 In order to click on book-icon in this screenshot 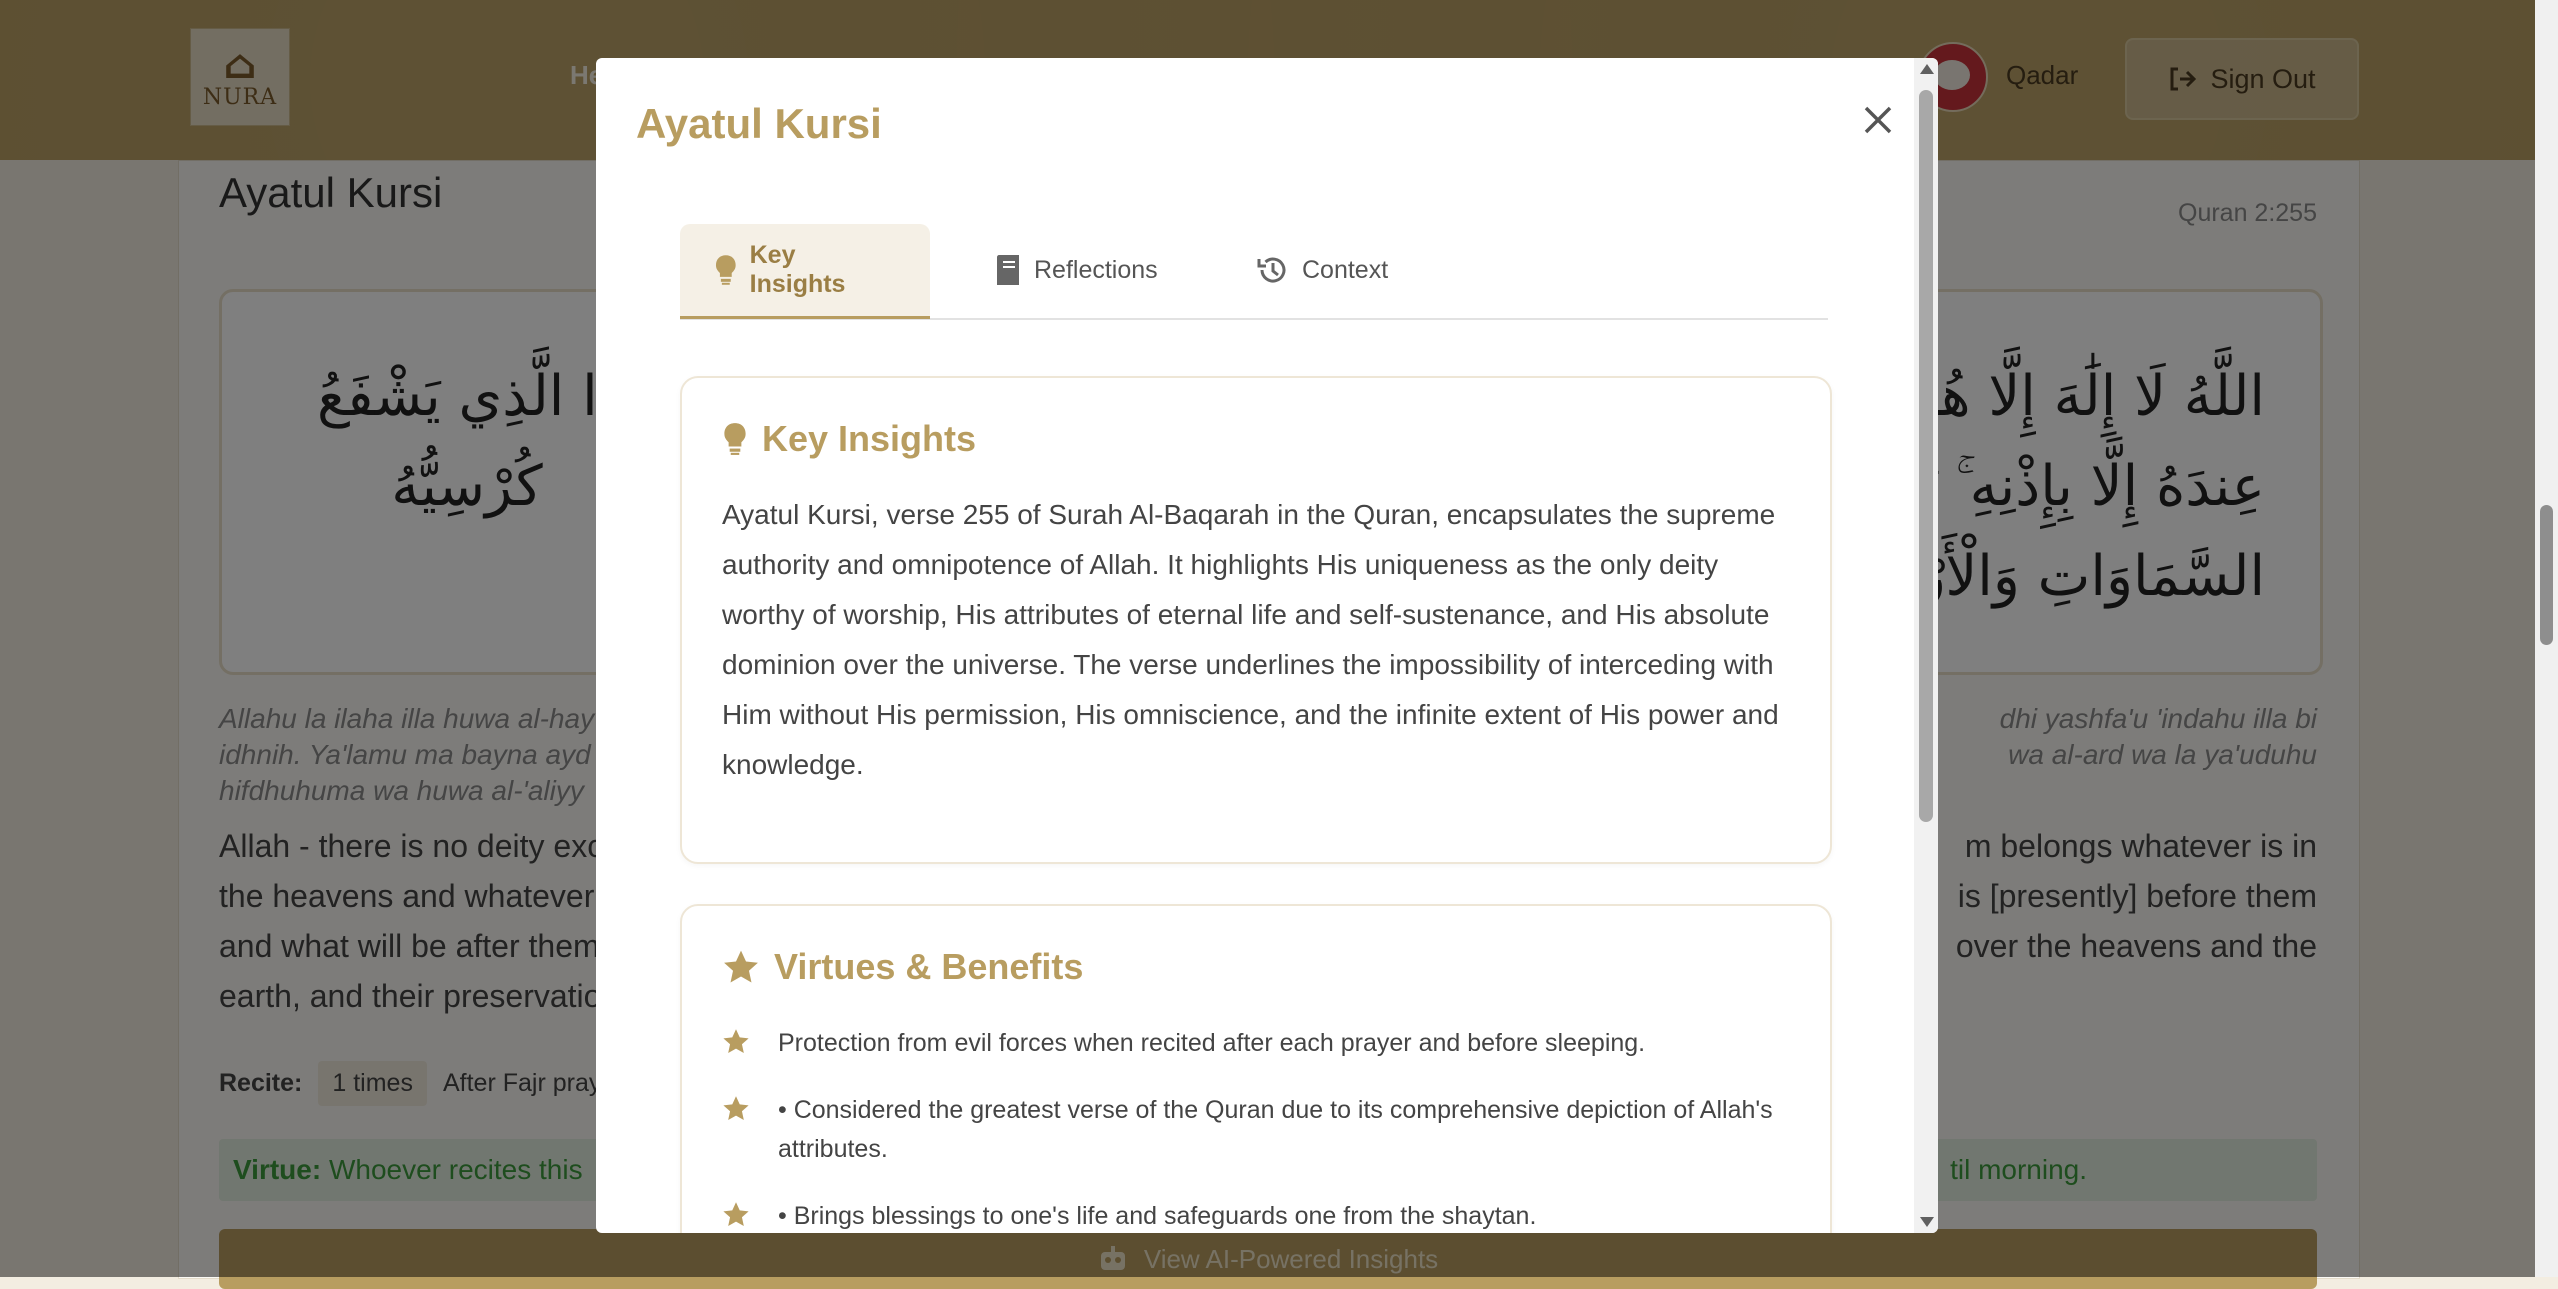, I will do `click(1008, 270)`.